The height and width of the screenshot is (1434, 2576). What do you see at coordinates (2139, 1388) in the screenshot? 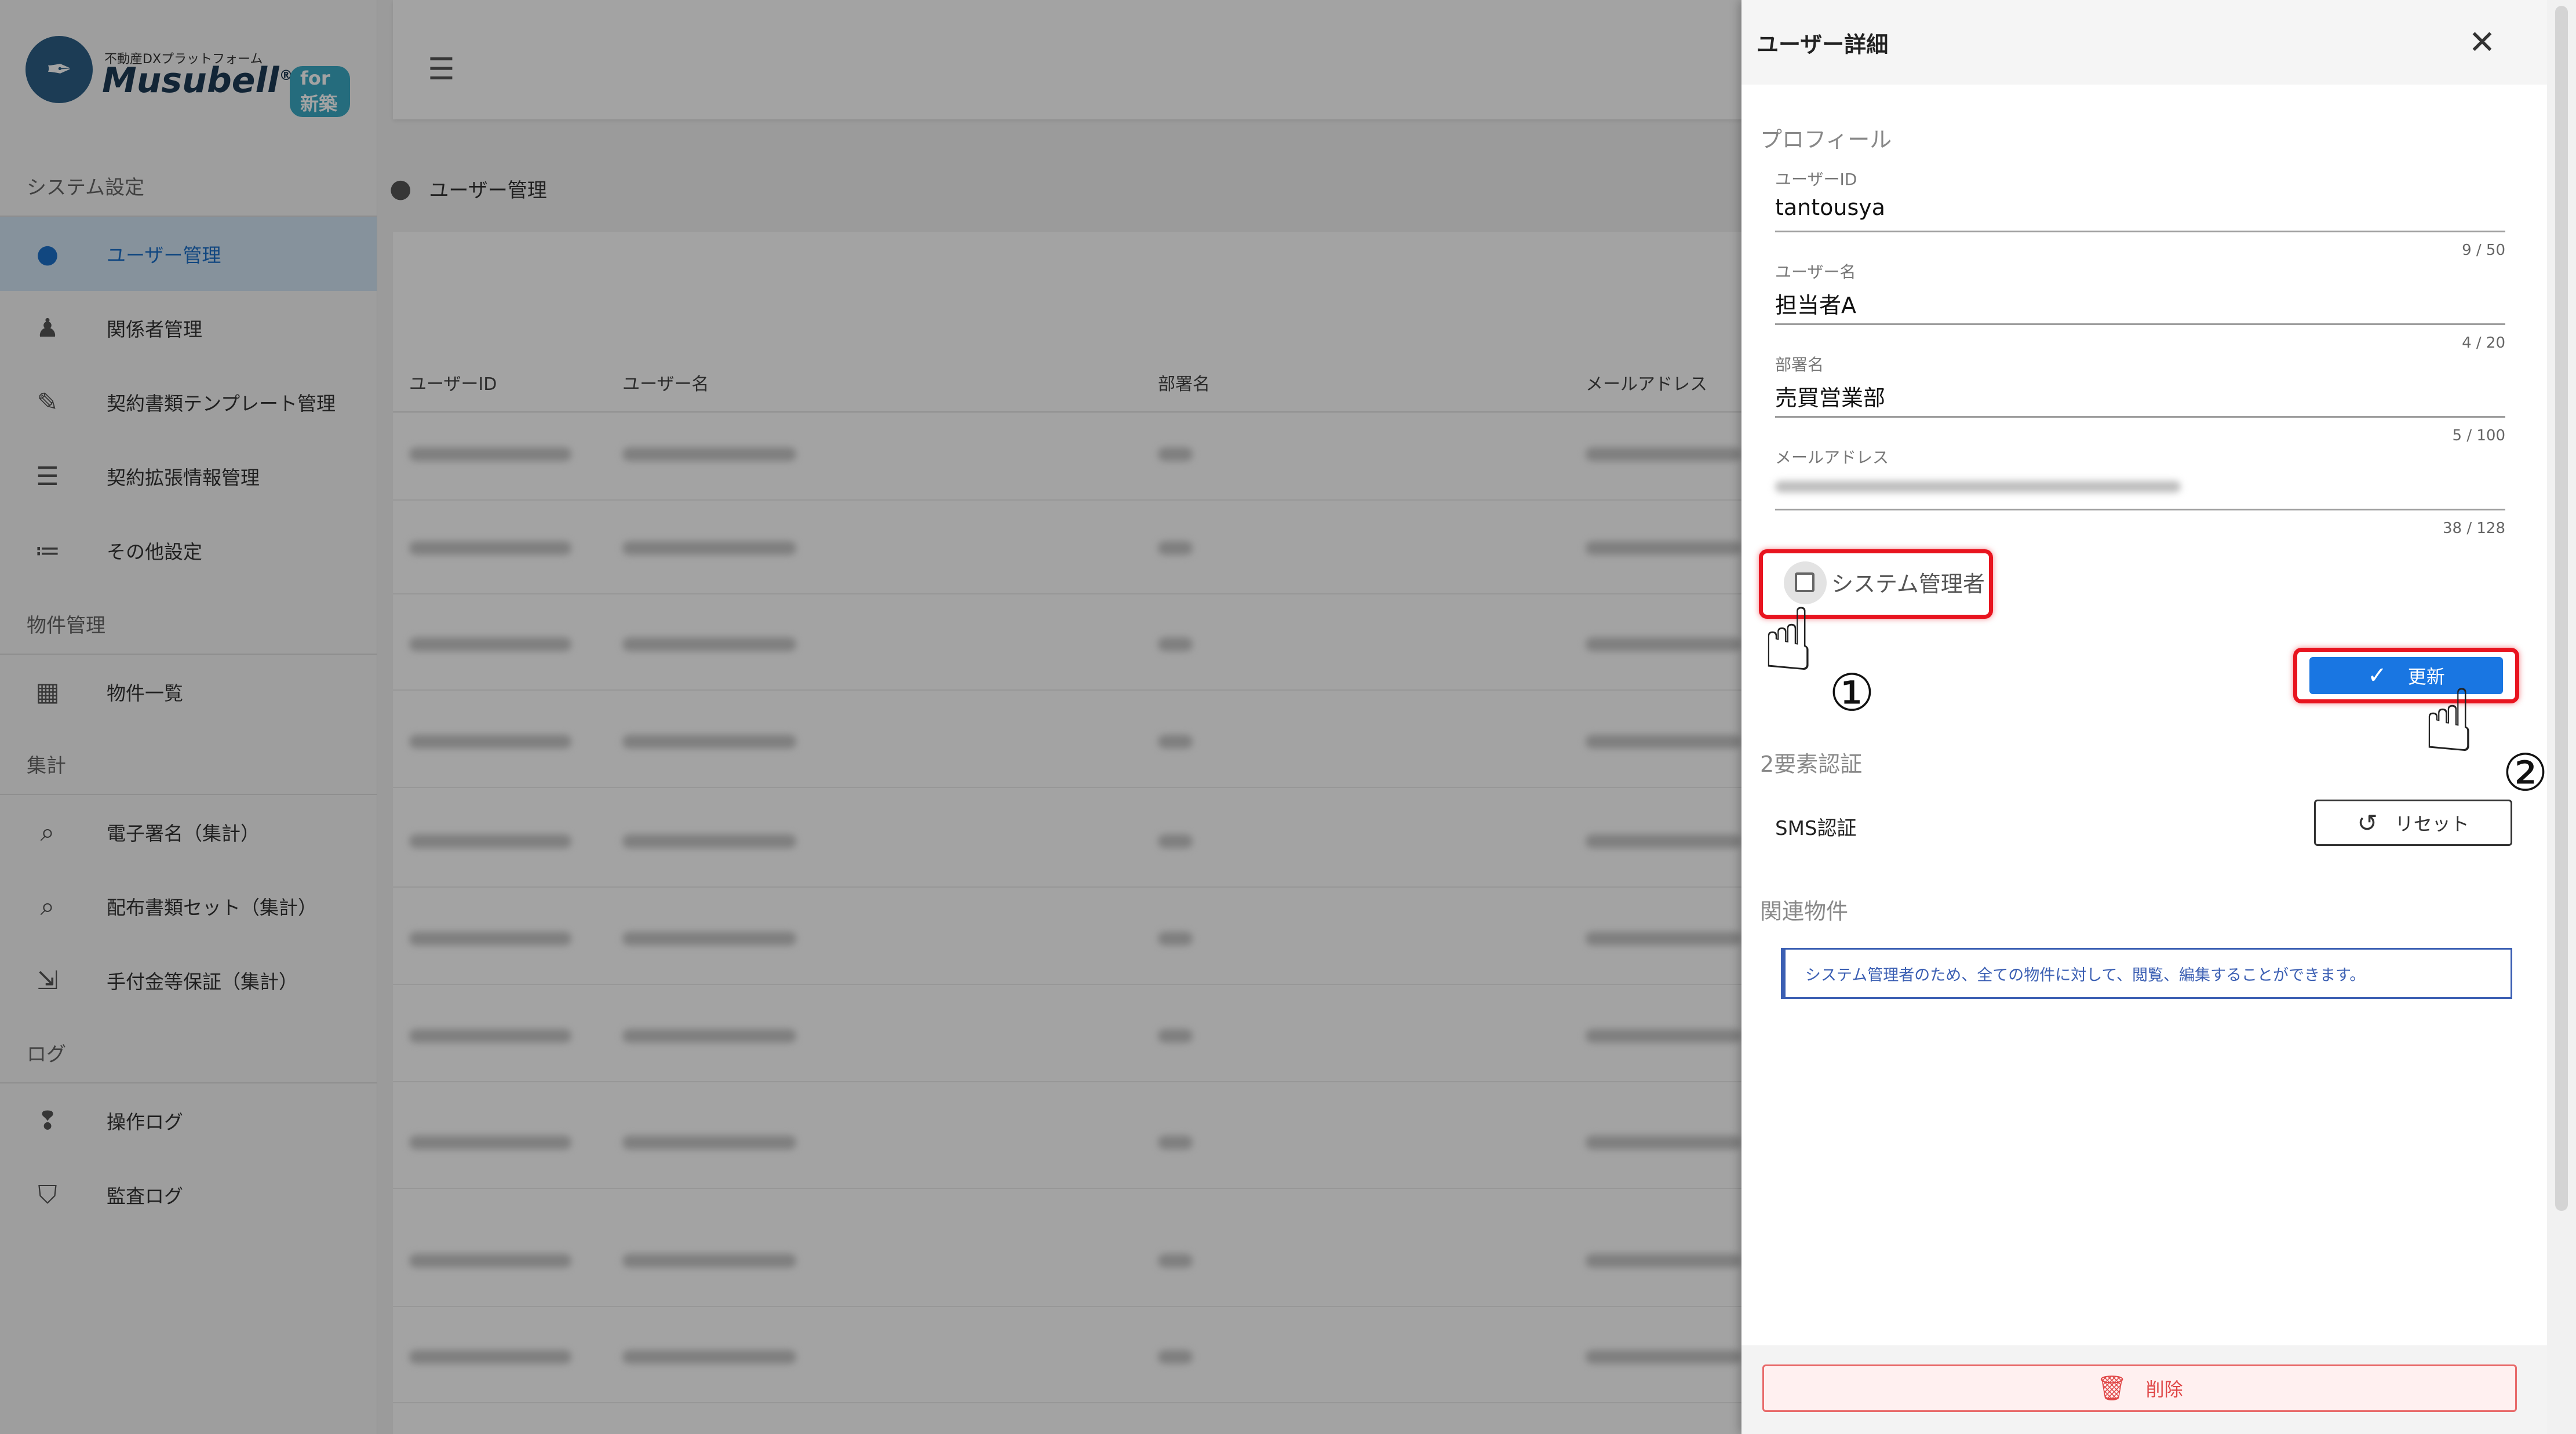
I see `delete-button: 🗑 削除` at bounding box center [2139, 1388].